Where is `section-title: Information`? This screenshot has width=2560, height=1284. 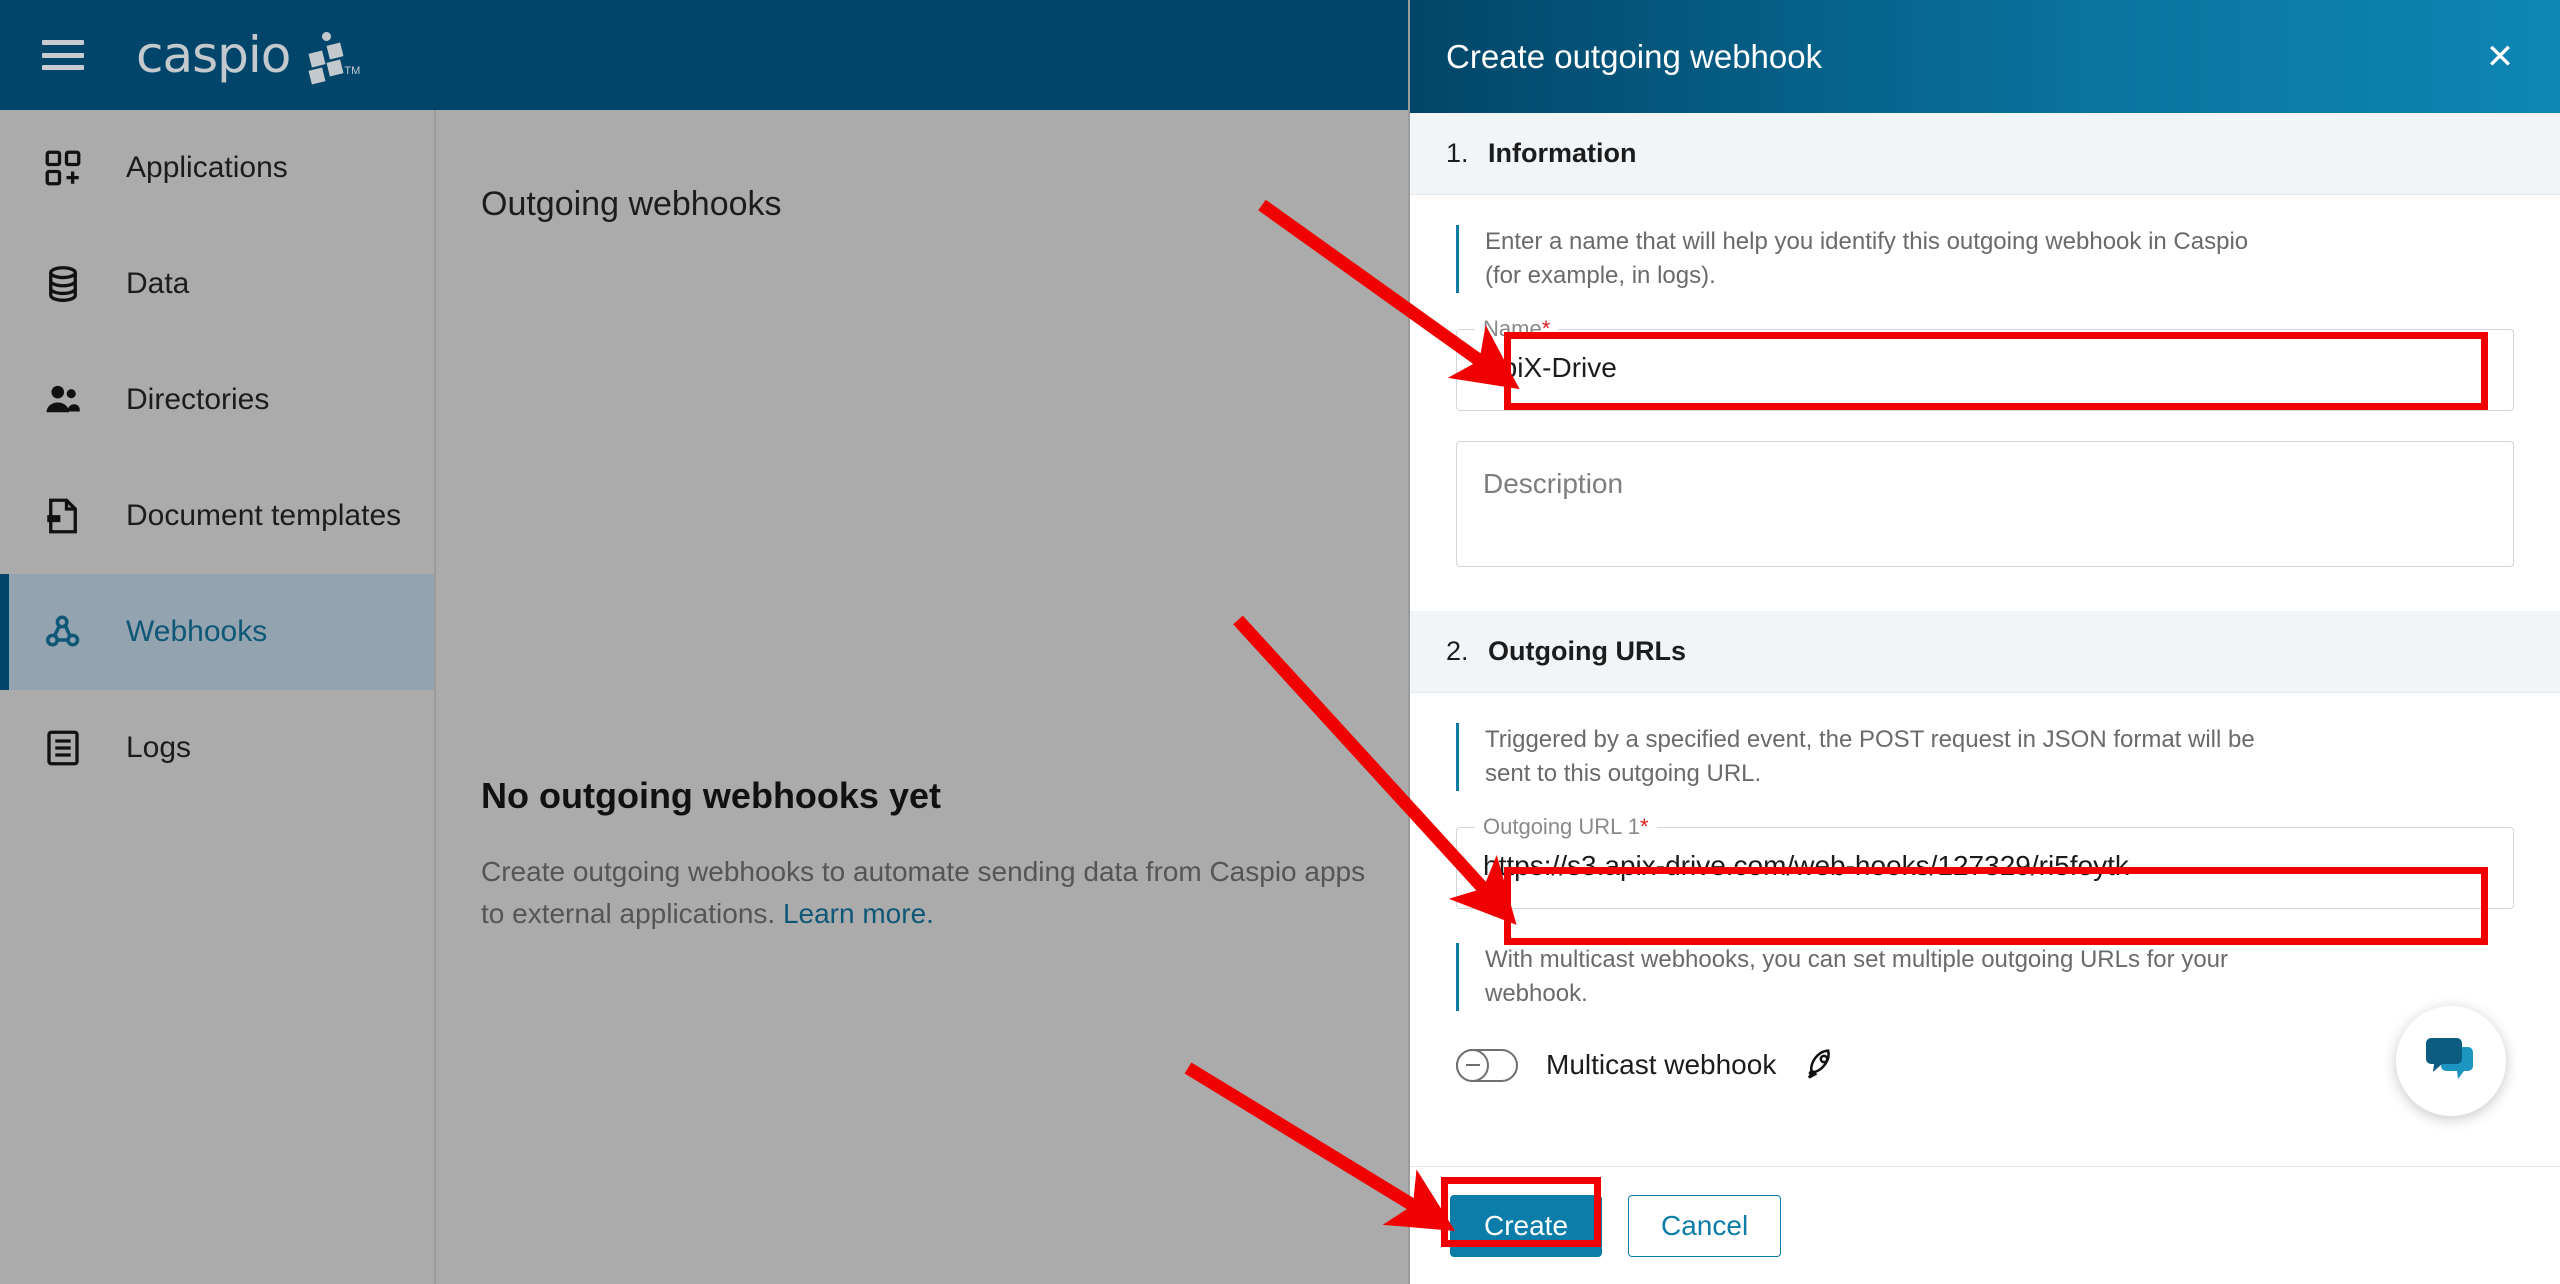
section-title: Information is located at coordinates (1562, 153).